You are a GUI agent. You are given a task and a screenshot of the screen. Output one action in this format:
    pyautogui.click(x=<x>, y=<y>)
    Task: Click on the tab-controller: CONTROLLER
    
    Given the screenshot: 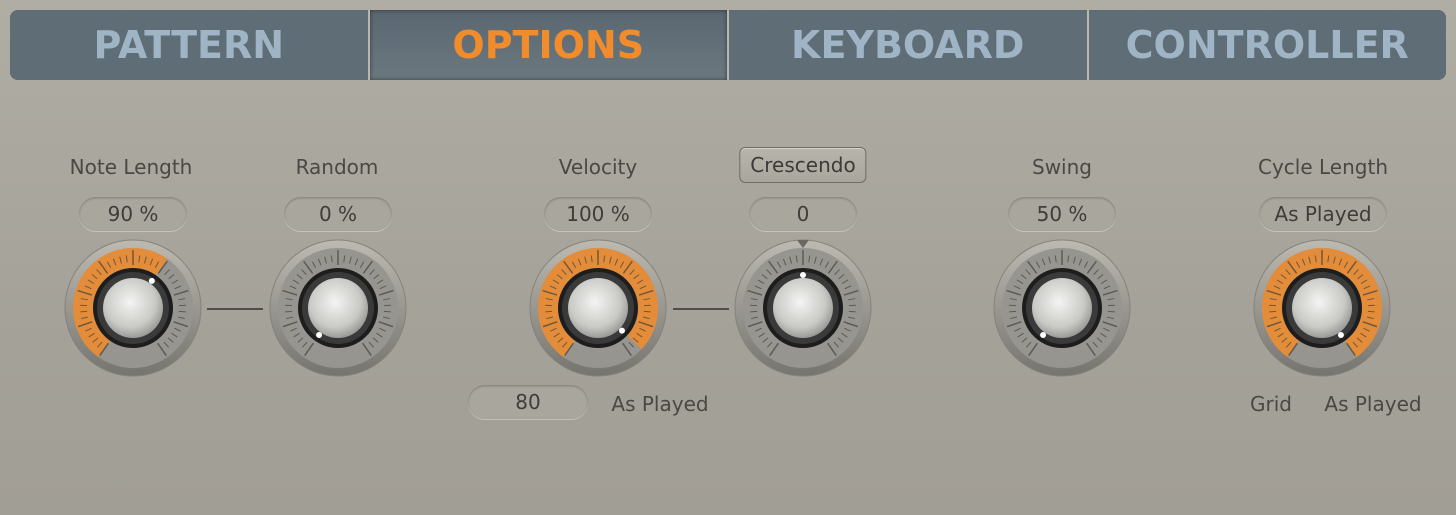 What is the action you would take?
    pyautogui.click(x=1267, y=45)
    